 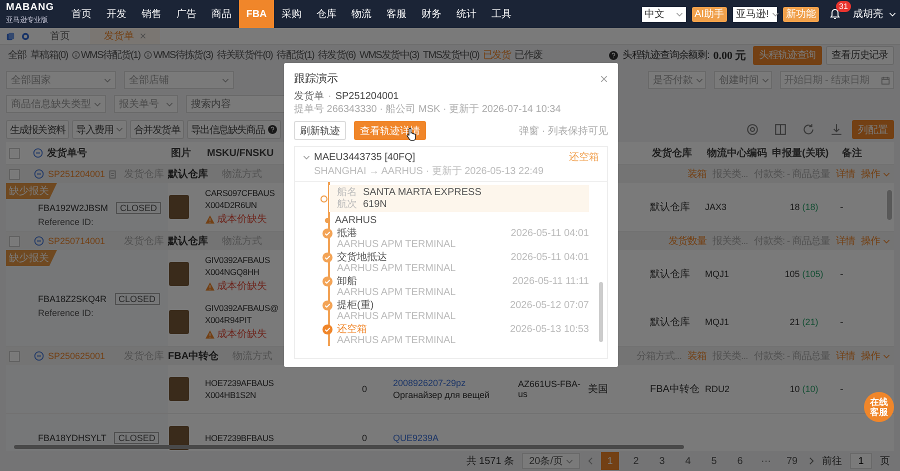 What do you see at coordinates (729, 55) in the screenshot?
I see `balance-amount: 0.00 元` at bounding box center [729, 55].